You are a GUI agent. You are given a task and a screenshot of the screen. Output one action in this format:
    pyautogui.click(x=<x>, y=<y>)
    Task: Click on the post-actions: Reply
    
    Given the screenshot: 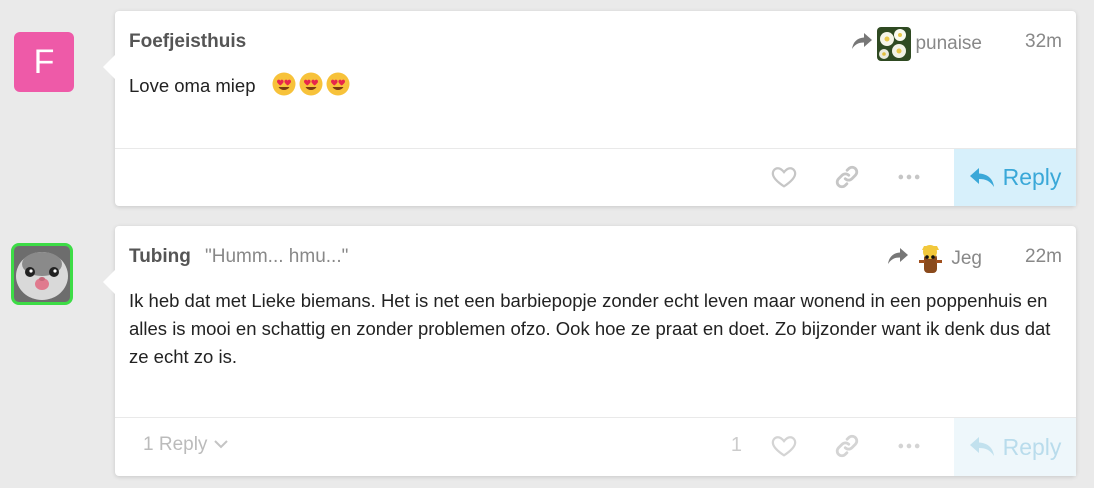 What is the action you would take?
    pyautogui.click(x=595, y=177)
    